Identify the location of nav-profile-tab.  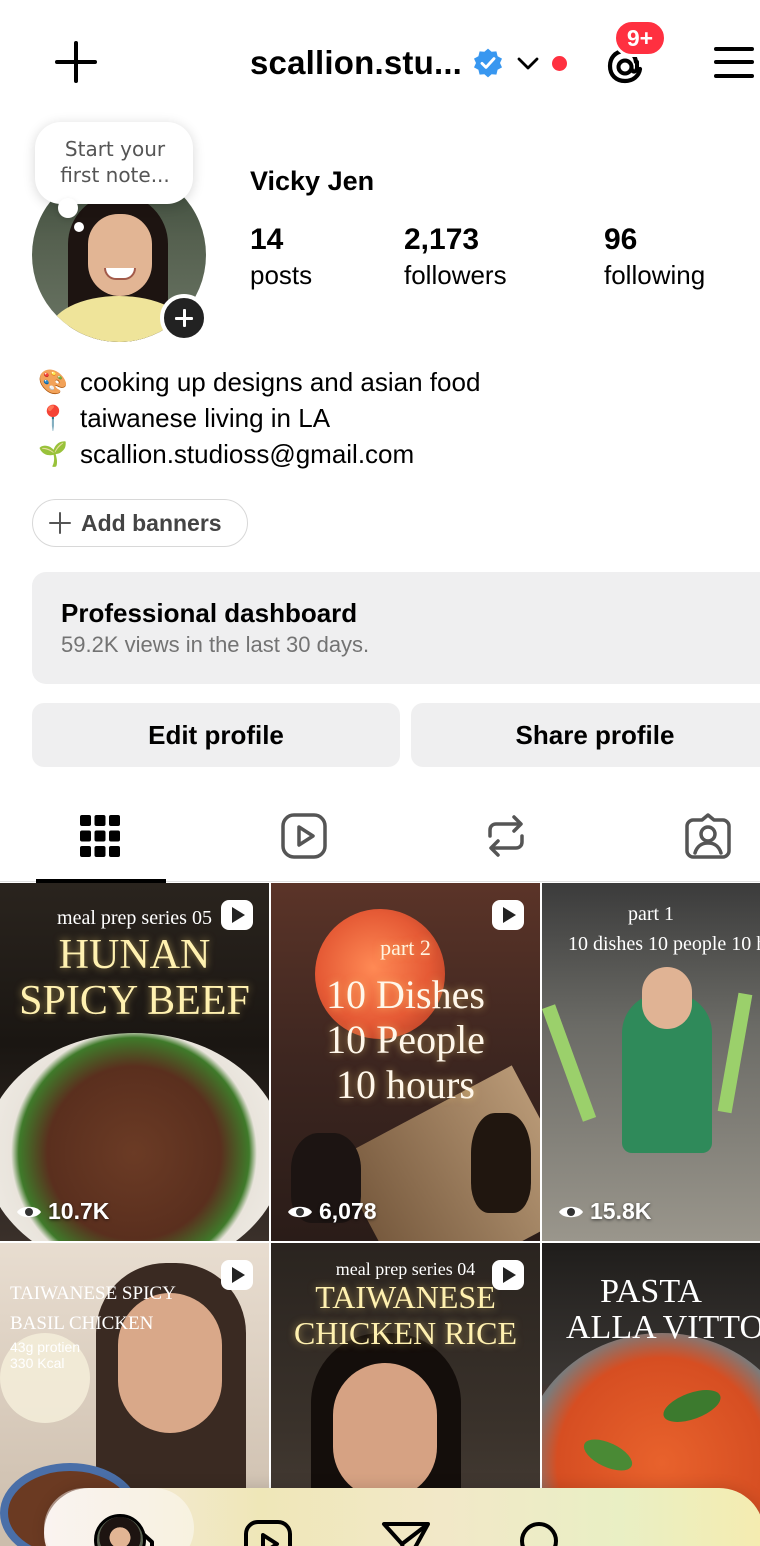
(119, 1517).